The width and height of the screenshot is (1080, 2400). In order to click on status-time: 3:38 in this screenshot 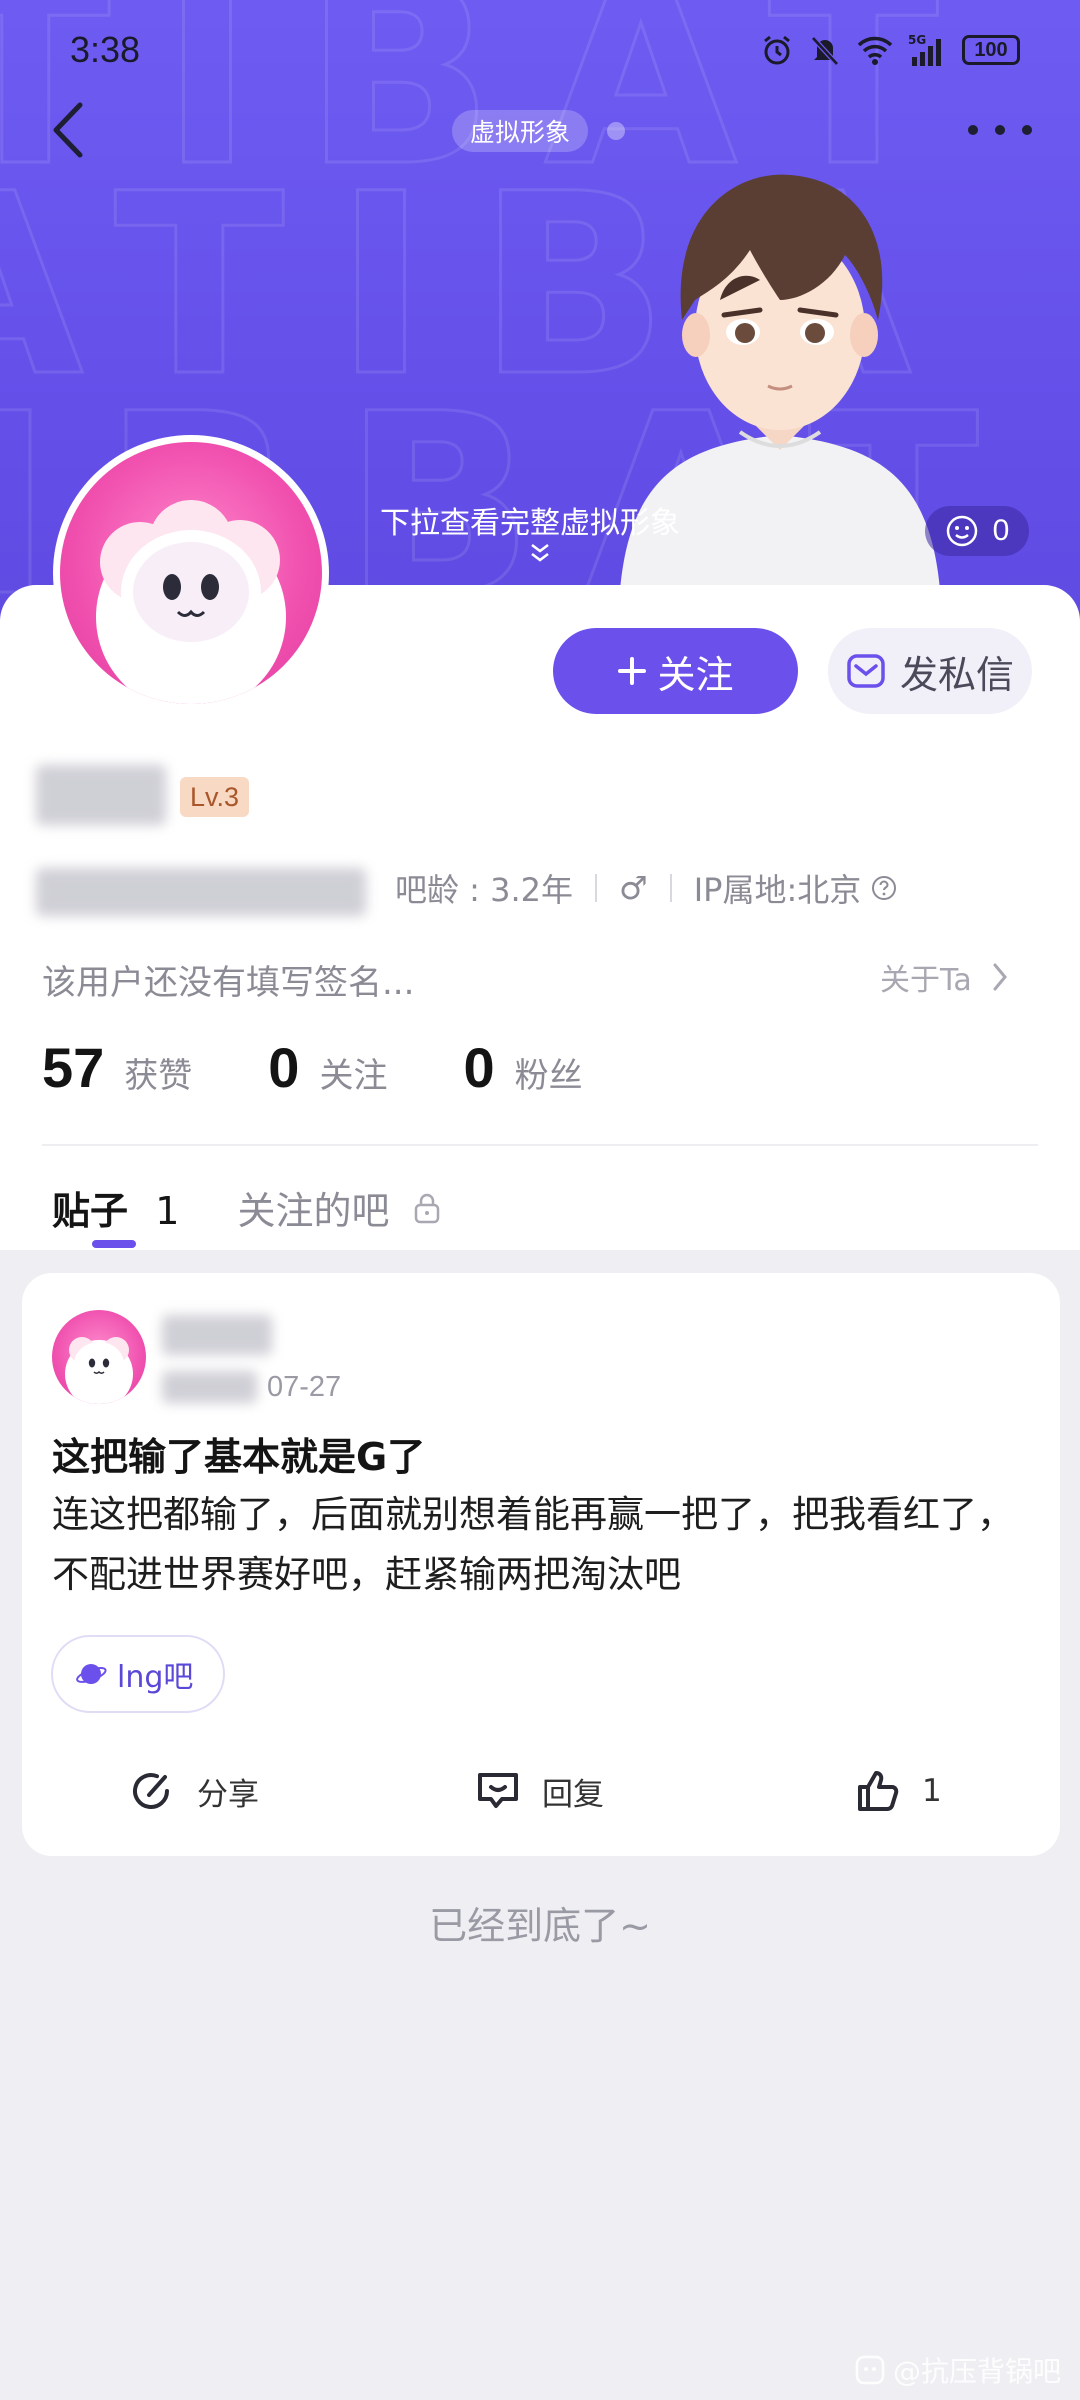, I will do `click(105, 49)`.